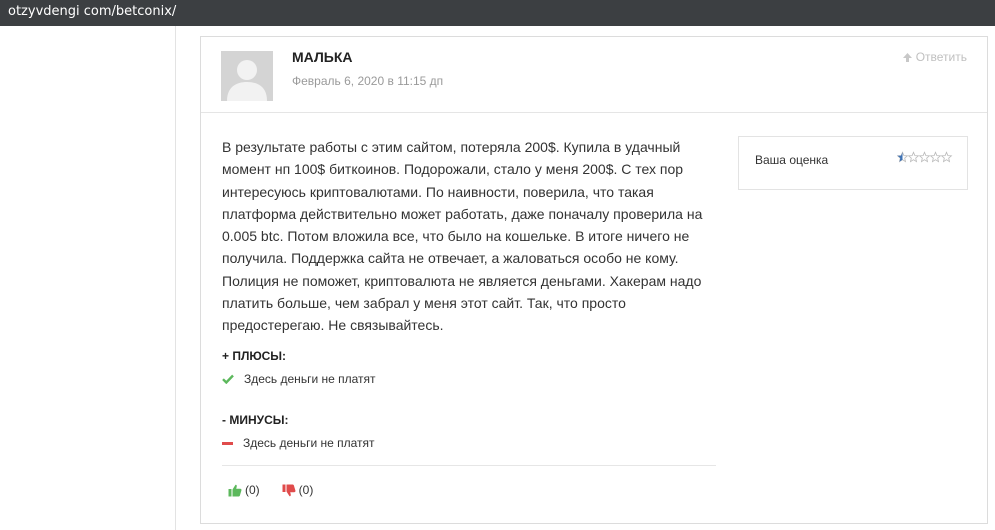 The image size is (995, 530). Describe the element at coordinates (497, 13) in the screenshot. I see `browser-url-bar: otzyvdengi com/betconix/` at that location.